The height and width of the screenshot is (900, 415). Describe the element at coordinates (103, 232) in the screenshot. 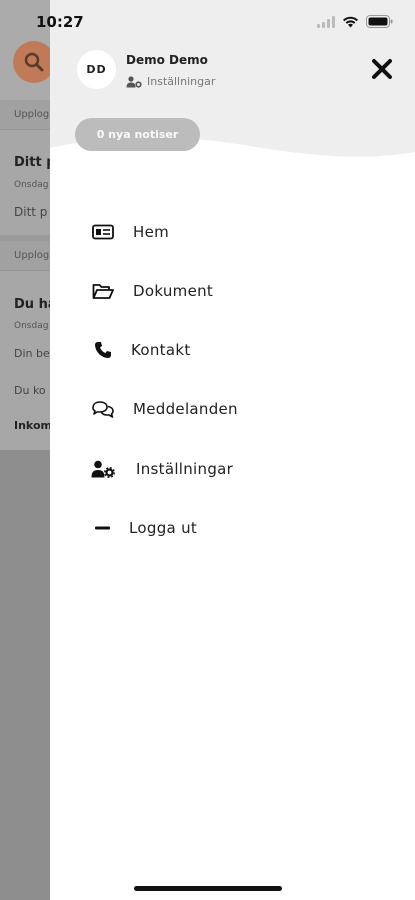

I see `id-card-icon` at that location.